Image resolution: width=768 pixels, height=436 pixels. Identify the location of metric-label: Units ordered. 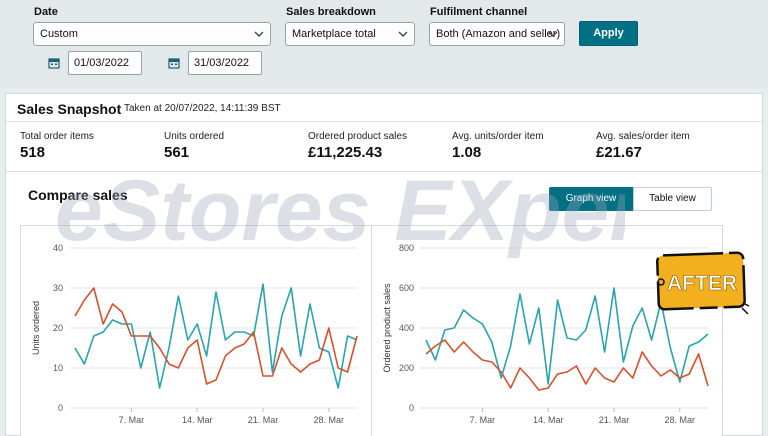
(194, 136).